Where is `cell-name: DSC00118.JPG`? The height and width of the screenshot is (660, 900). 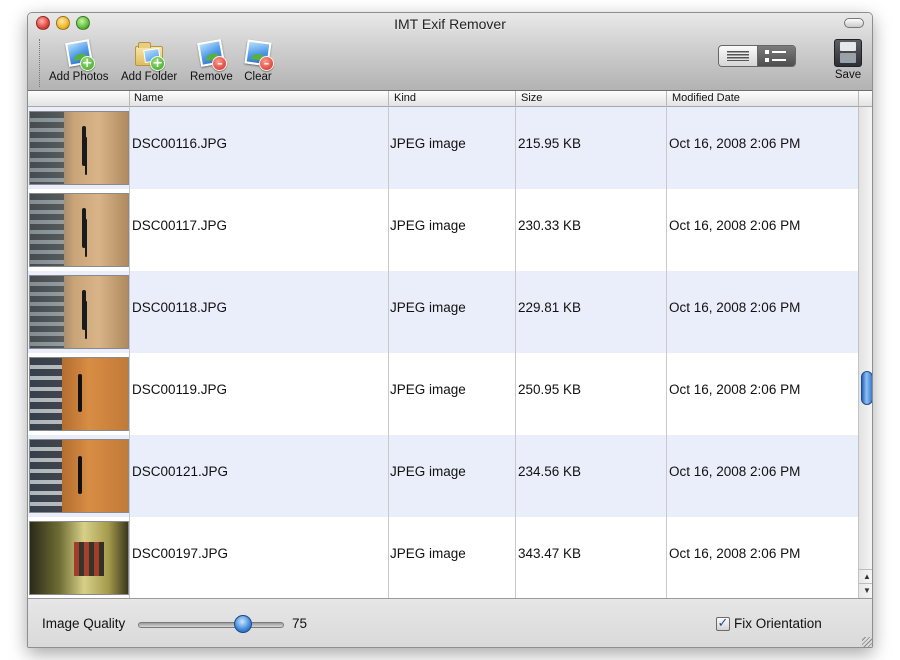 cell-name: DSC00118.JPG is located at coordinates (179, 307).